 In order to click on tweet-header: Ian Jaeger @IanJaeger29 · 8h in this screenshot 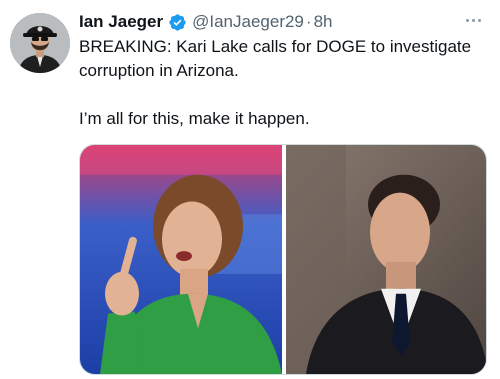, I will do `click(205, 22)`.